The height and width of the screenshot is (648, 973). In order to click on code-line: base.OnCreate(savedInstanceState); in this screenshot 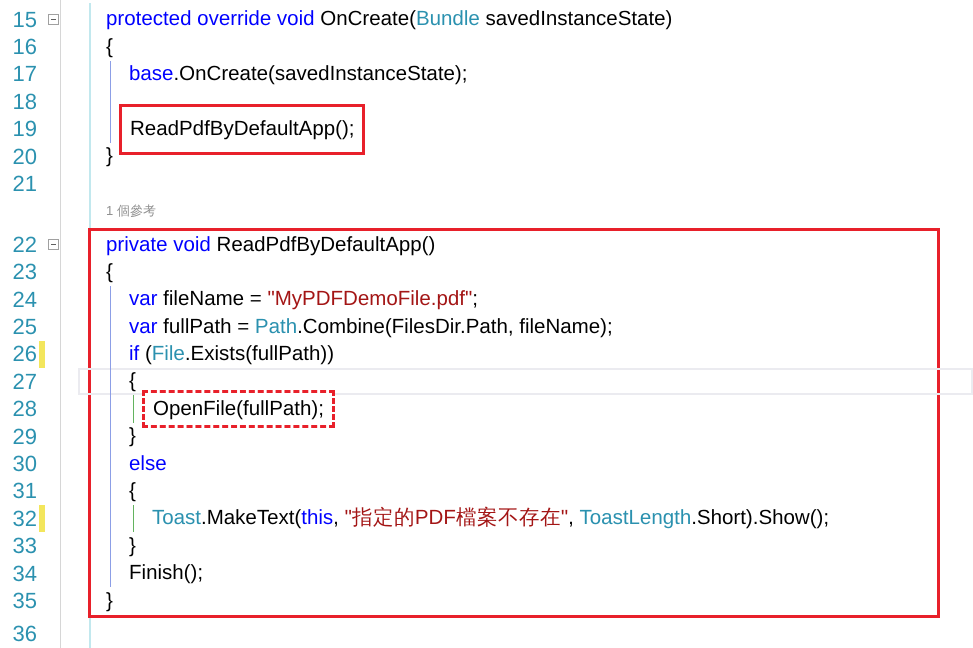, I will do `click(298, 74)`.